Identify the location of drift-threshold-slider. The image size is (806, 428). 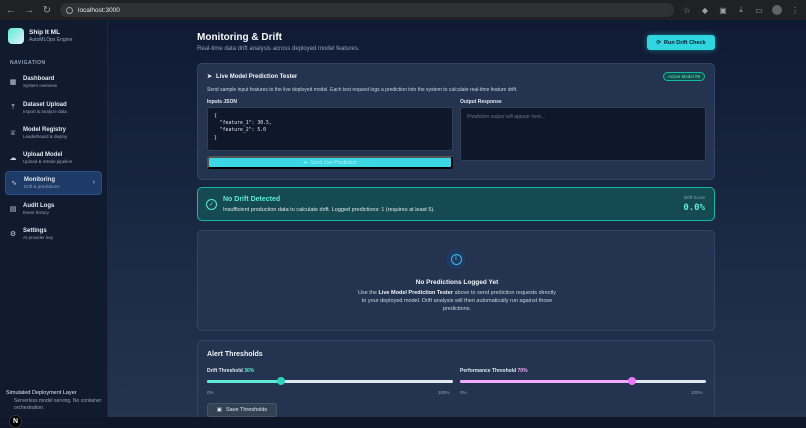
(330, 381).